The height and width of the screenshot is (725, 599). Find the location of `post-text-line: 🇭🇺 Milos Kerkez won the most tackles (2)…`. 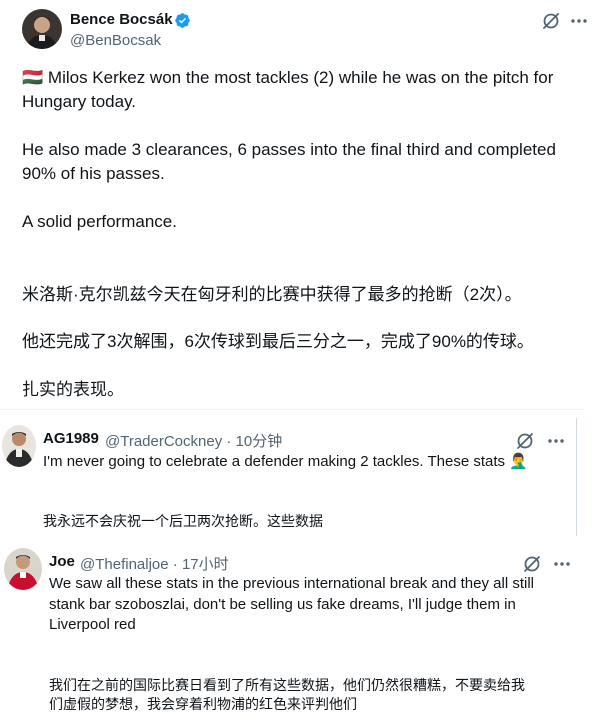

post-text-line: 🇭🇺 Milos Kerkez won the most tackles (2)… is located at coordinates (288, 77).